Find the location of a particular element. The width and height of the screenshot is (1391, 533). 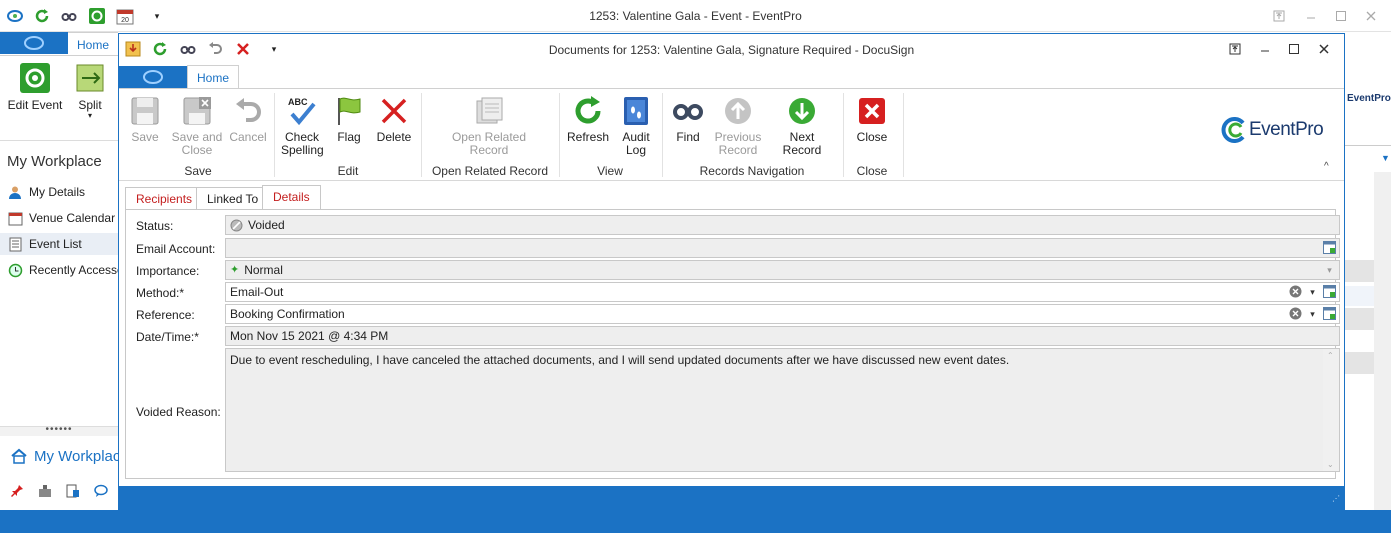

save-icon is located at coordinates (133, 49).